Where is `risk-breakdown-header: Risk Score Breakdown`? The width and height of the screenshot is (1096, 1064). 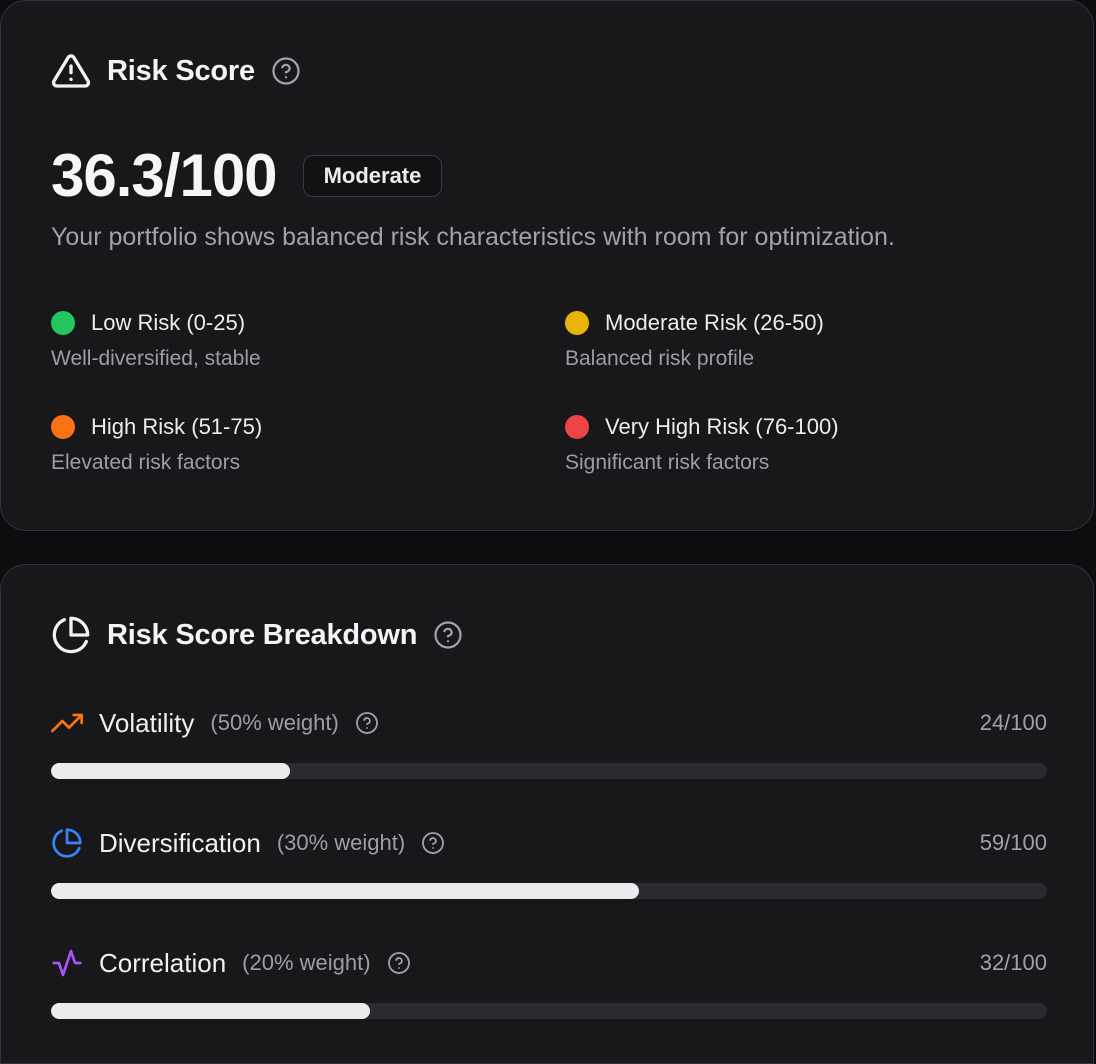 risk-breakdown-header: Risk Score Breakdown is located at coordinates (257, 635).